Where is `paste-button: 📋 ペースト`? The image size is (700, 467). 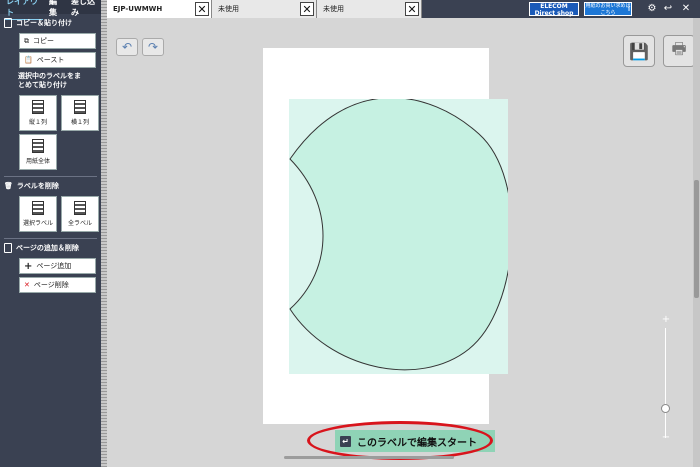
paste-button: 📋 ペースト is located at coordinates (57, 60).